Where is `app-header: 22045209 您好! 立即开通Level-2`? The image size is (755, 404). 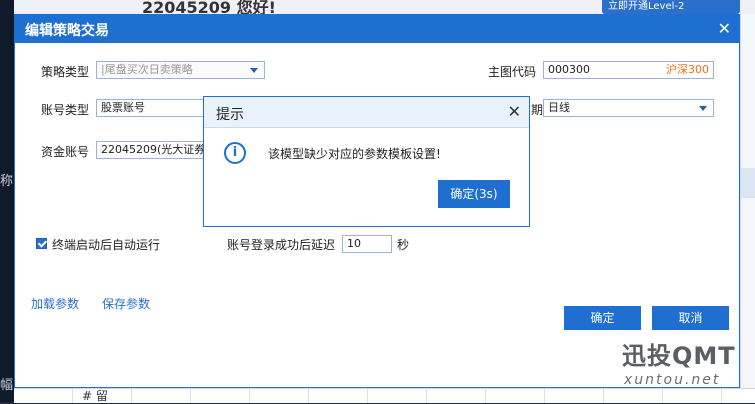 app-header: 22045209 您好! 立即开通Level-2 is located at coordinates (384, 8).